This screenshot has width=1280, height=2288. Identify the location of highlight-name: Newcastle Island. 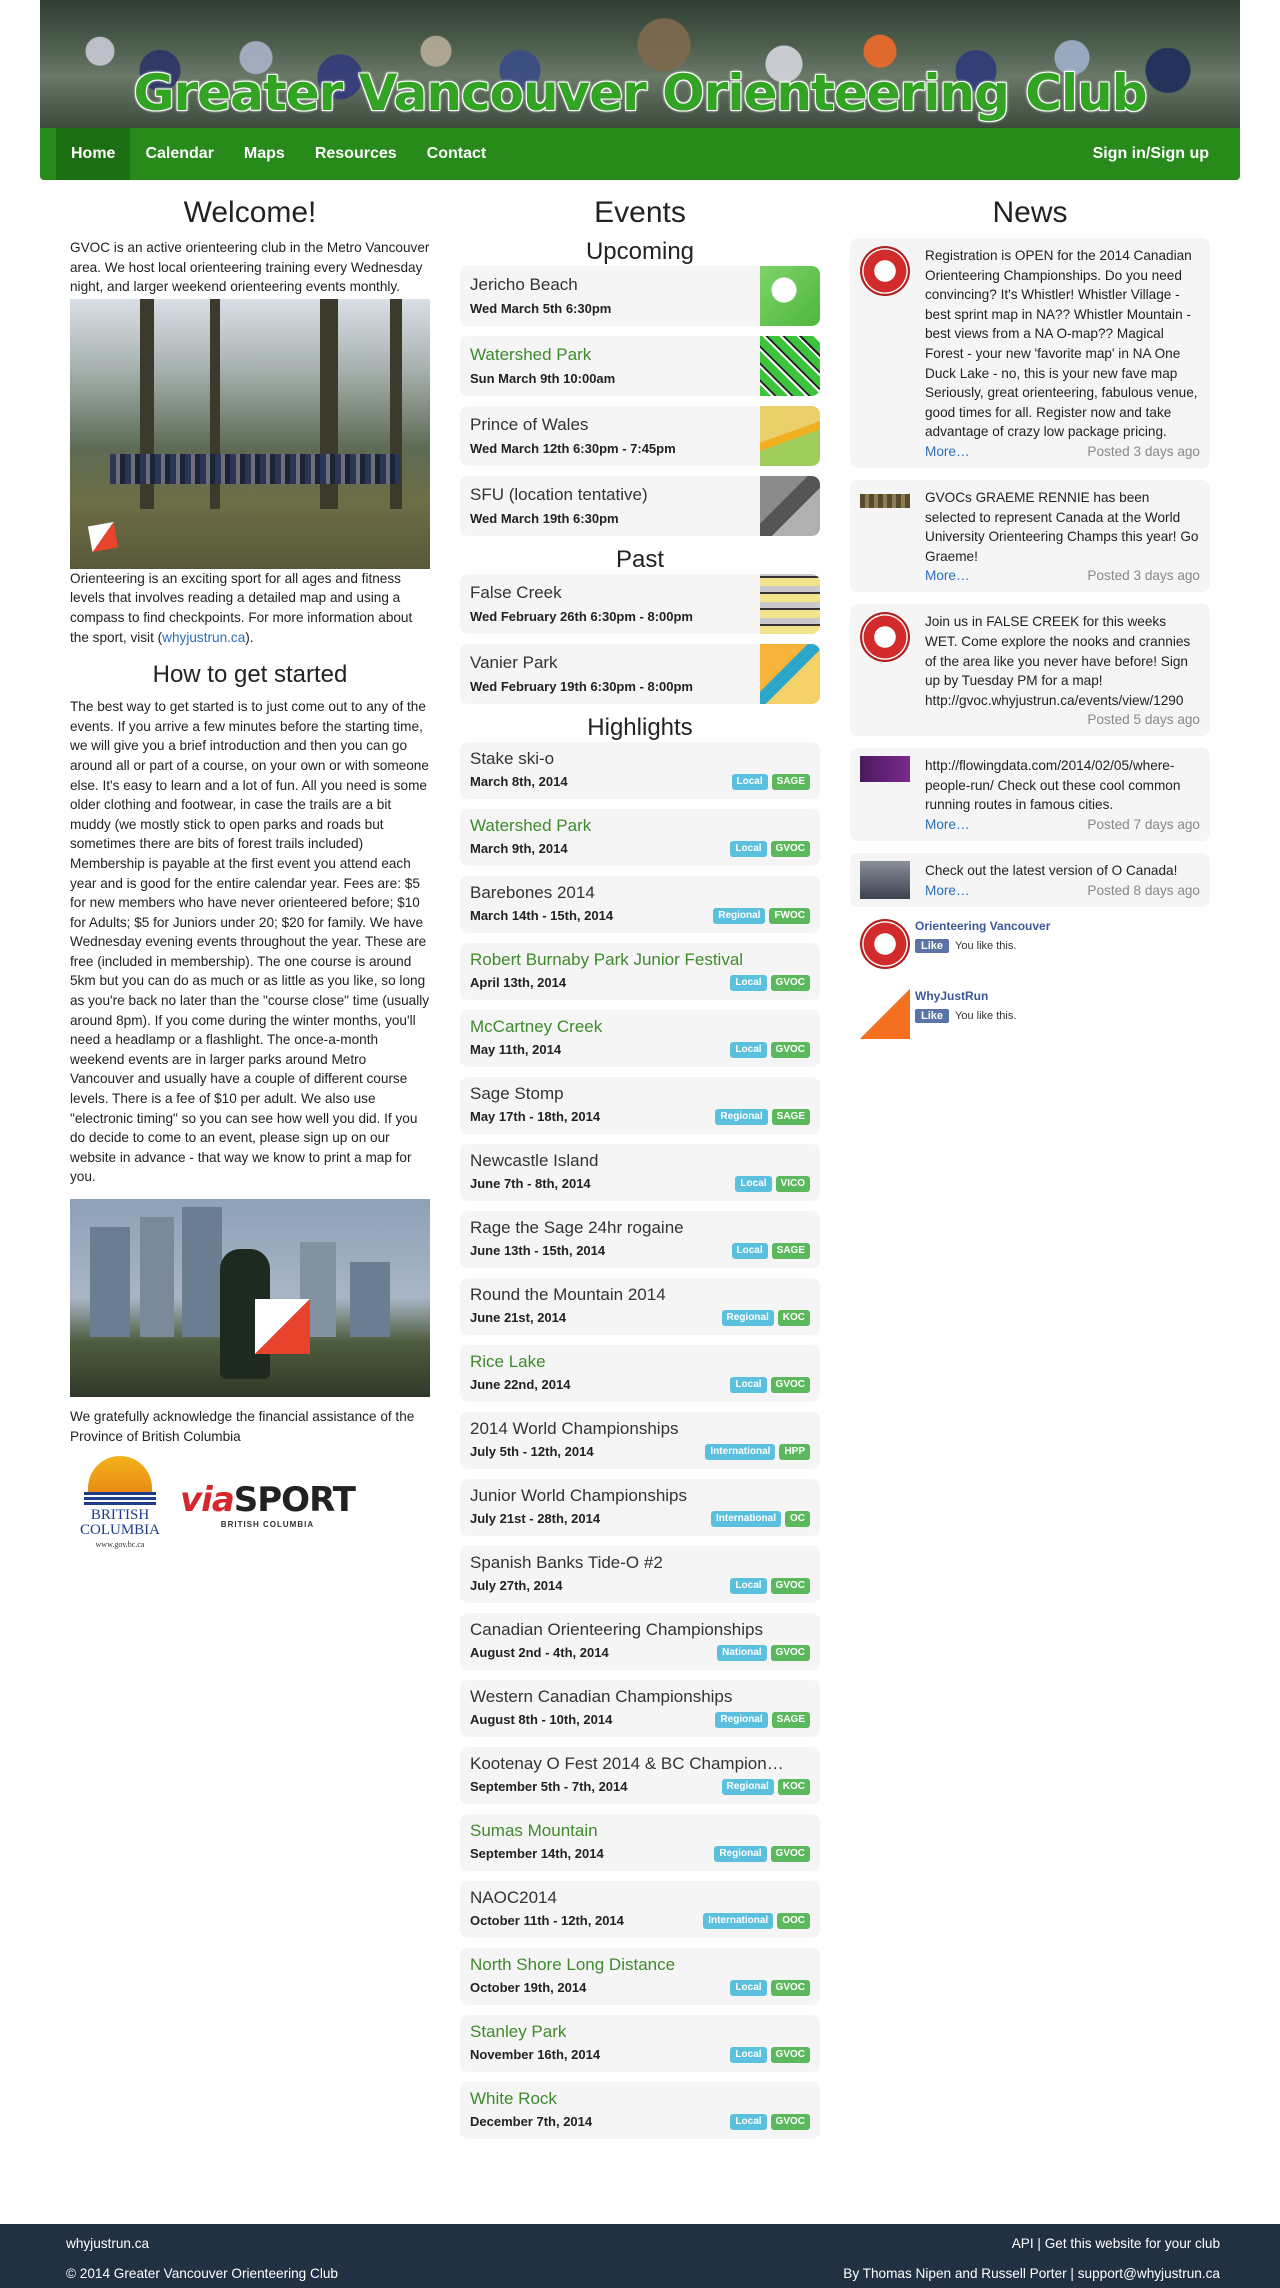
(534, 1161).